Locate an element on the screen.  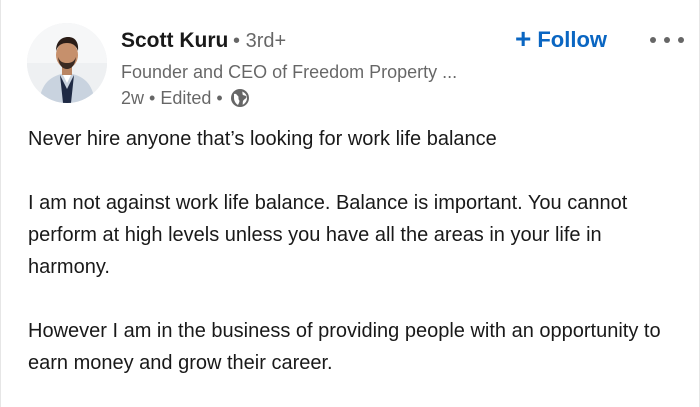
follow-button: + Follow is located at coordinates (561, 40).